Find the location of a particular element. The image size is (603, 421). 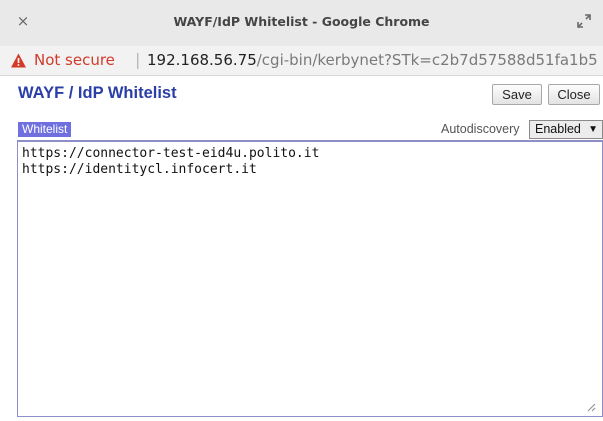

not-secure-label: Not secure is located at coordinates (74, 60).